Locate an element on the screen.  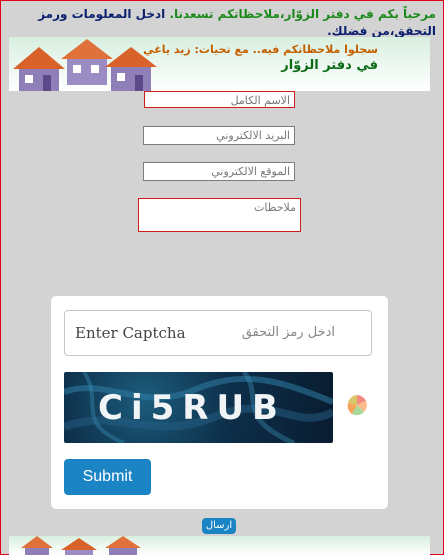
banner-line-2: في دفتر الزوّار is located at coordinates (329, 65).